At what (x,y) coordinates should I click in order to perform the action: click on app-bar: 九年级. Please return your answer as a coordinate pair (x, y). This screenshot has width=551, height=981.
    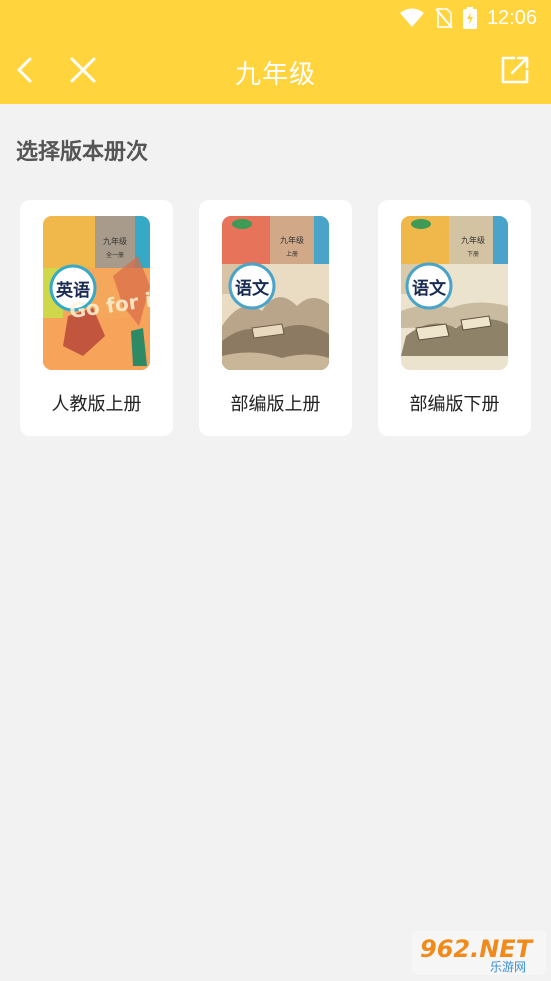
    Looking at the image, I should click on (275, 70).